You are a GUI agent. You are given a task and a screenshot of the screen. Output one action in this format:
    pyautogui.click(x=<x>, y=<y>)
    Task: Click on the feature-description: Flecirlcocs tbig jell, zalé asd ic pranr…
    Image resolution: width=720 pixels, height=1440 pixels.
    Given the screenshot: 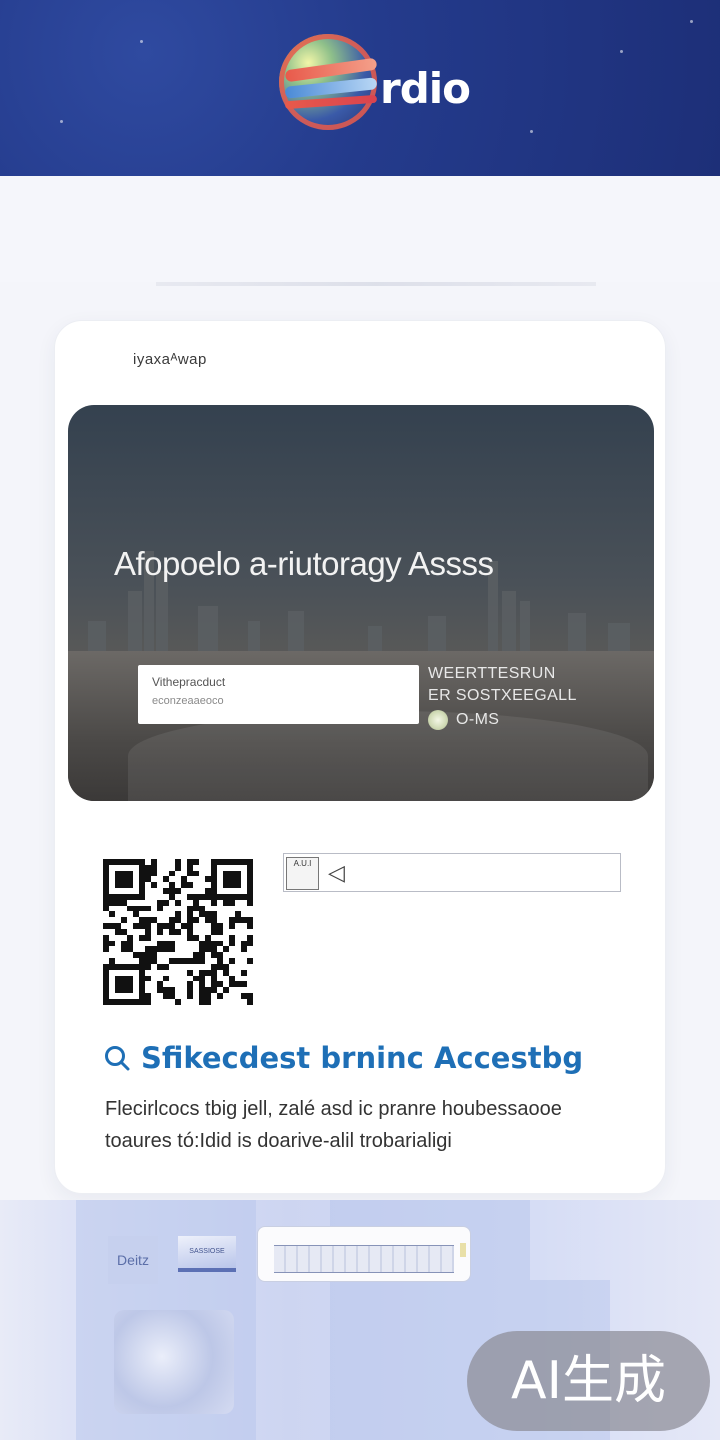 What is the action you would take?
    pyautogui.click(x=365, y=1125)
    